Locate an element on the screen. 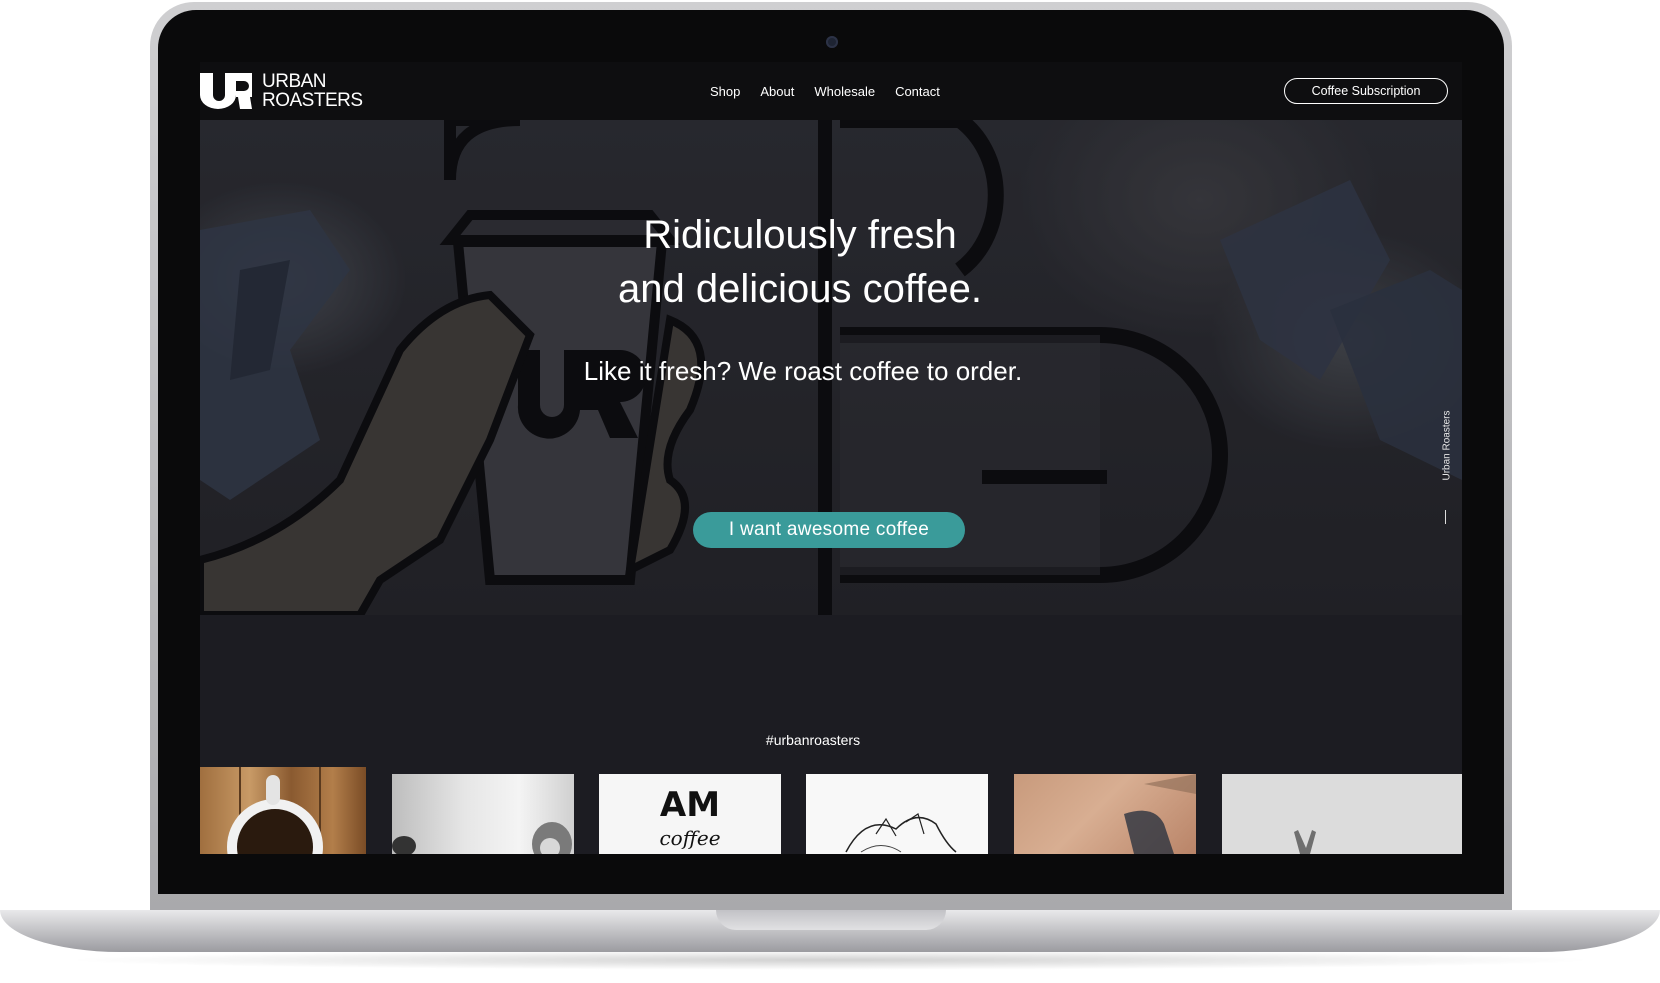 The width and height of the screenshot is (1660, 983). instagram-gallery: AM coffee is located at coordinates (831, 810).